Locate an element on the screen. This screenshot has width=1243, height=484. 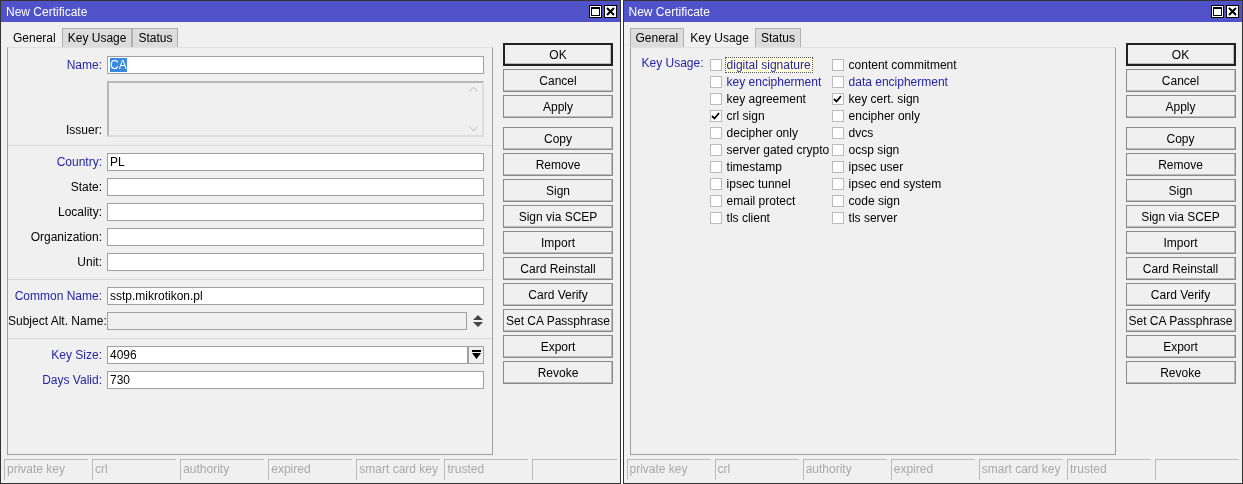
tab: Key Usage is located at coordinates (97, 37).